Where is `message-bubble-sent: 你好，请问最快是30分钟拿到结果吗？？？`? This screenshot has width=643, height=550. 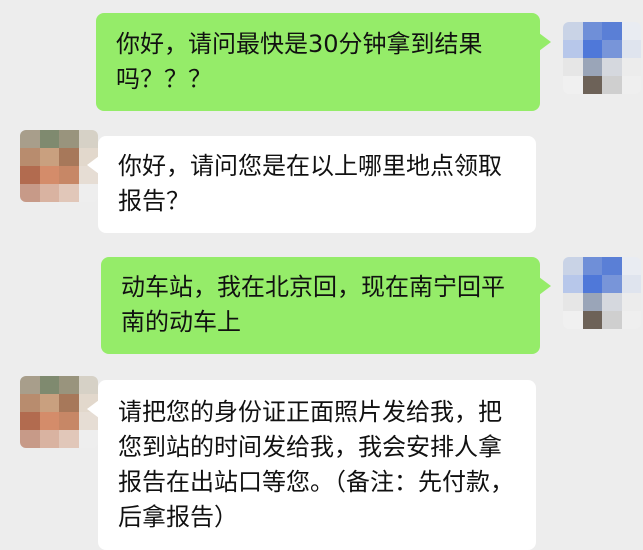 message-bubble-sent: 你好，请问最快是30分钟拿到结果吗？？？ is located at coordinates (323, 62).